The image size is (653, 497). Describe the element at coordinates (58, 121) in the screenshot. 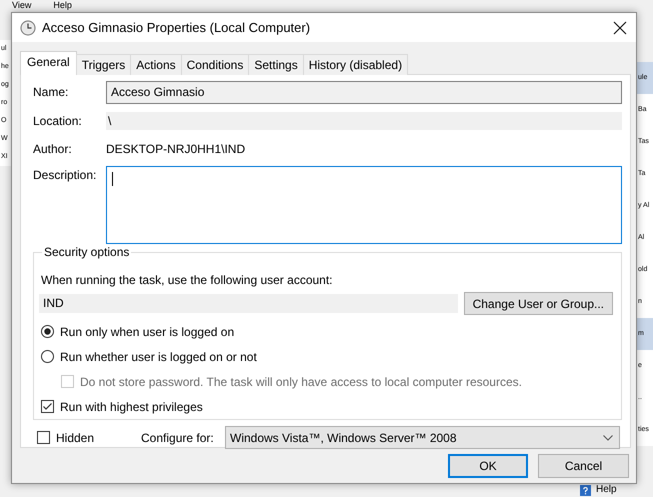

I see `field-label: Location:` at that location.